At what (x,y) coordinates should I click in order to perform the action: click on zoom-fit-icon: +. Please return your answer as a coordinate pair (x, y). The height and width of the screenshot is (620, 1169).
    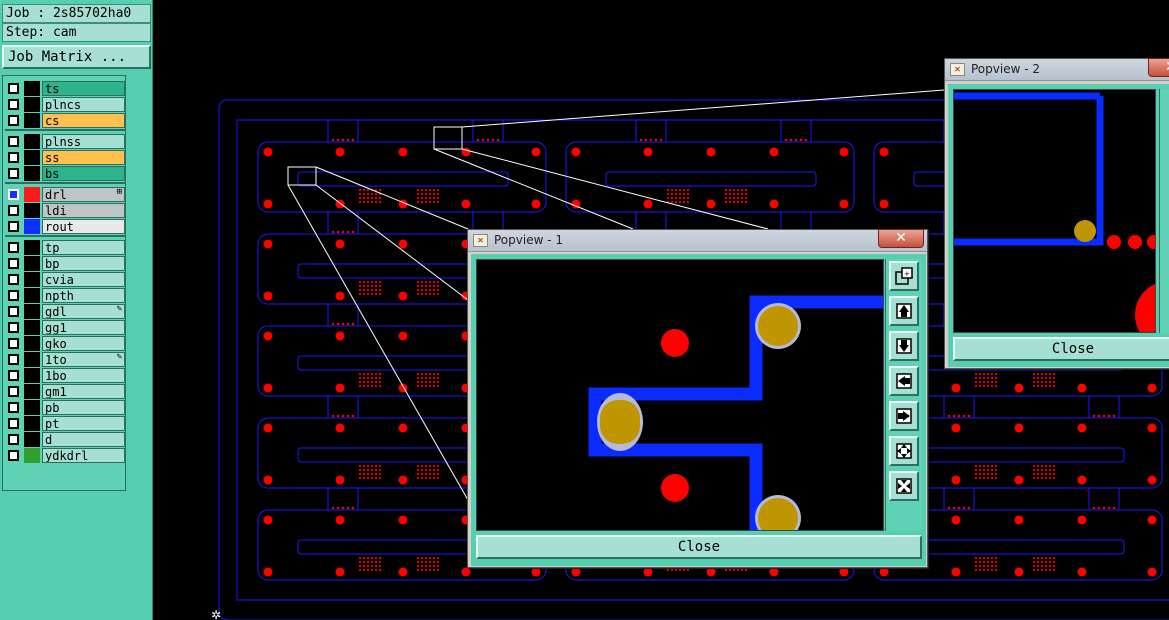
    Looking at the image, I should click on (904, 276).